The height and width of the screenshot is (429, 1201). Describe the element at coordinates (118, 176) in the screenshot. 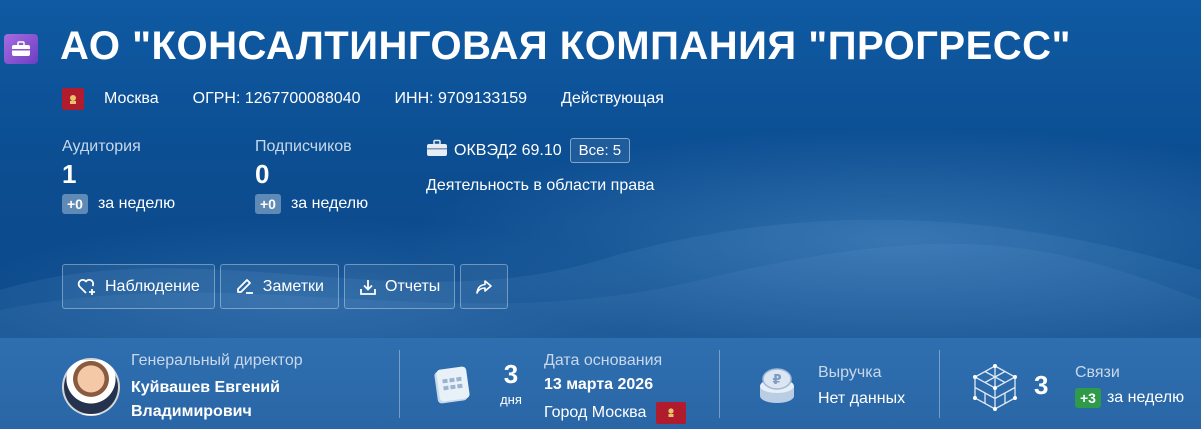

I see `audience-stat: Аудитория 1 +0 за неделю` at that location.